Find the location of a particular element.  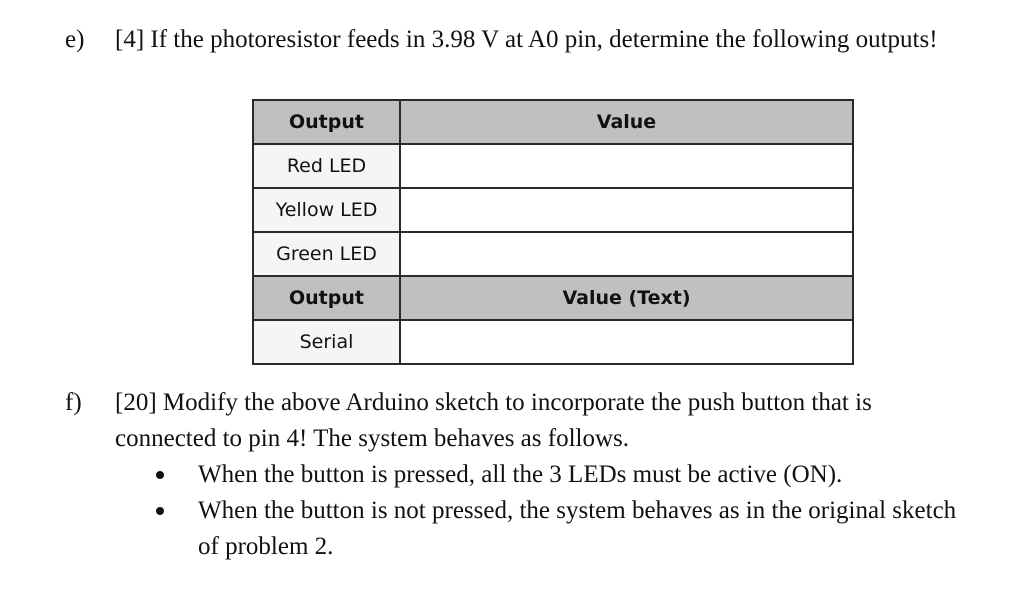

table-header-row: Output Value is located at coordinates (553, 122).